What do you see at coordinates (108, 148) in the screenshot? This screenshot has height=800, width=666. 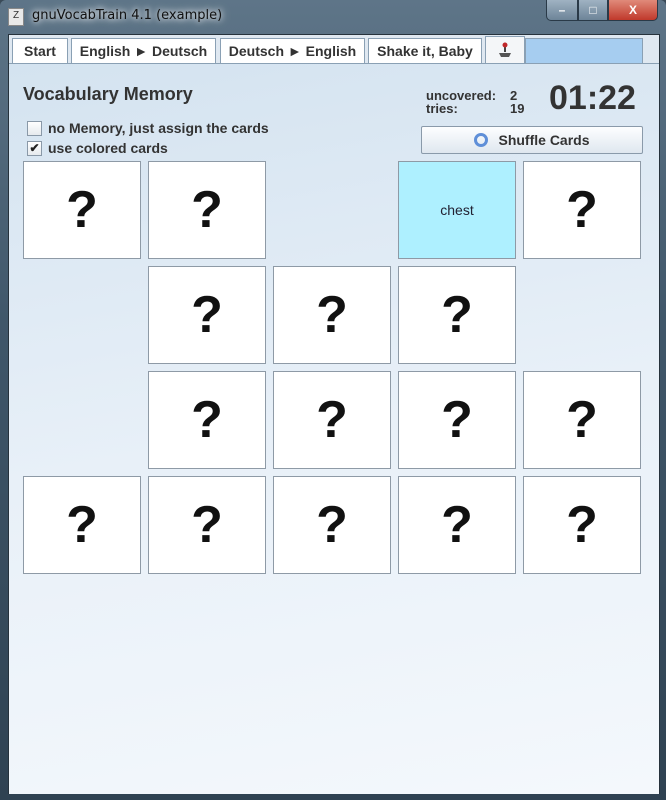 I see `checkbox-label: use colored cards` at bounding box center [108, 148].